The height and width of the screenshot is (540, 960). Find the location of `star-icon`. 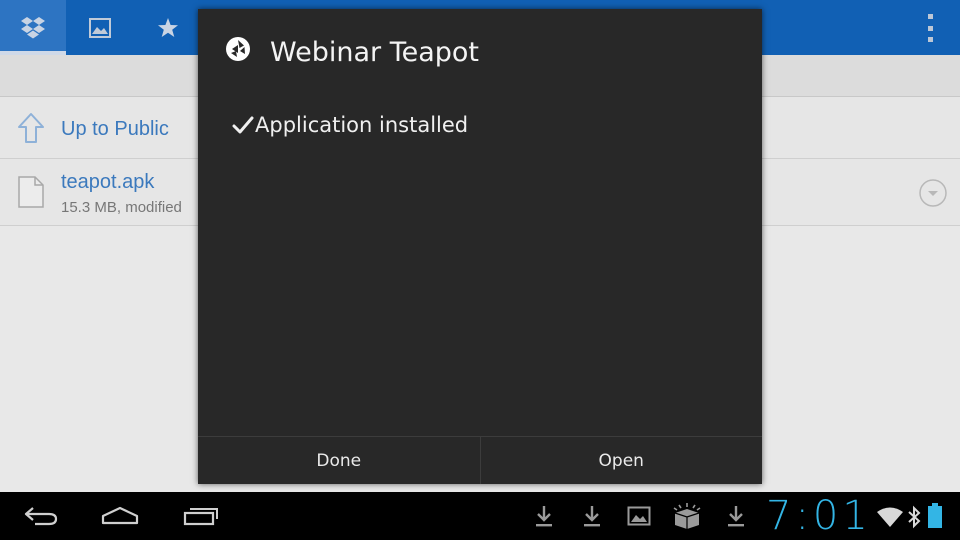

star-icon is located at coordinates (168, 27).